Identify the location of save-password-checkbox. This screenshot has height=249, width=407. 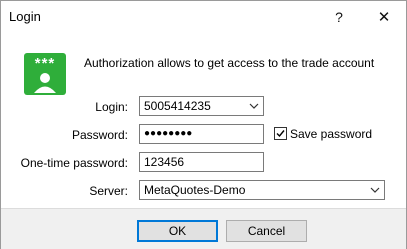
(280, 133).